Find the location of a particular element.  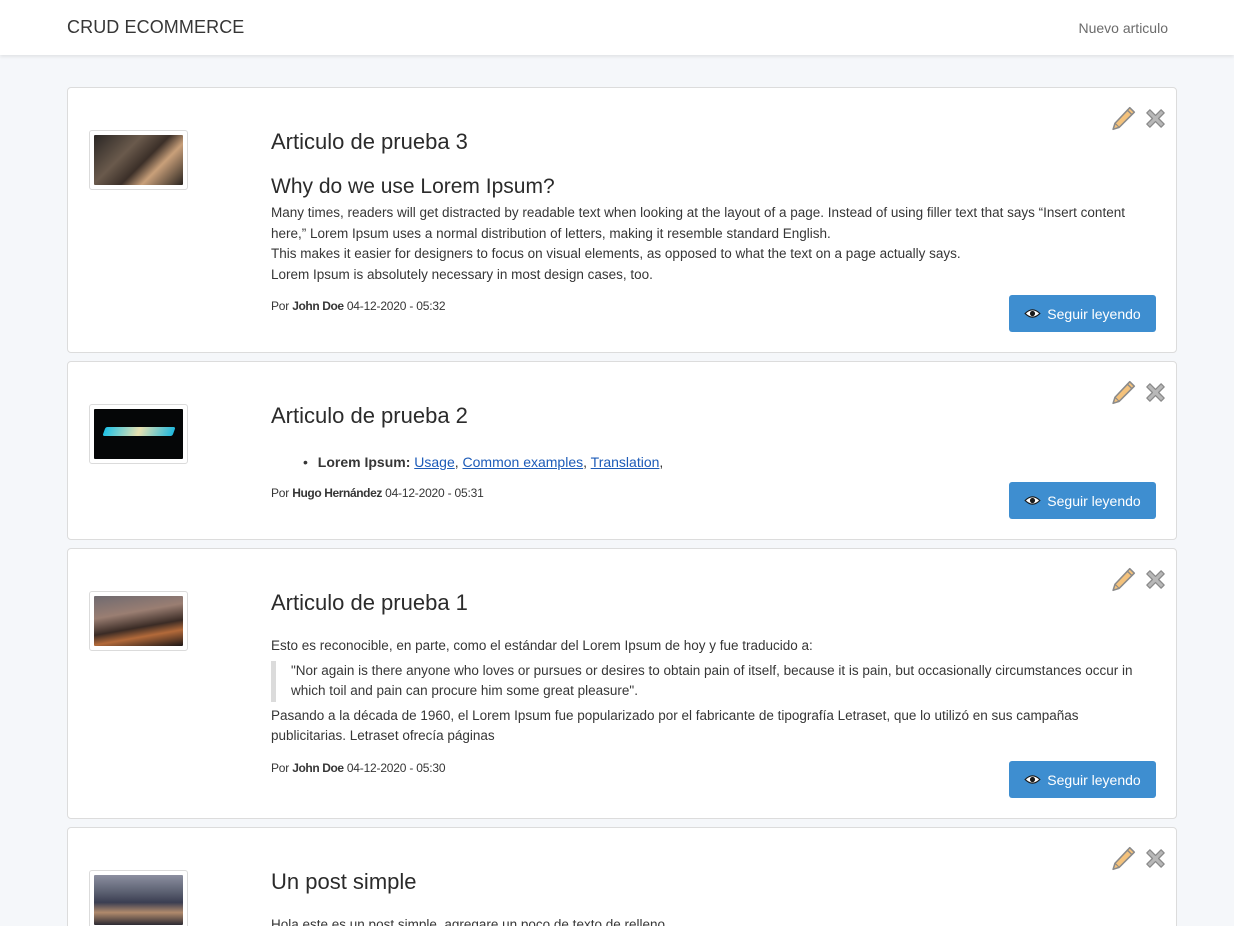

post-title: Articulo de prueba 1 is located at coordinates (713, 603).